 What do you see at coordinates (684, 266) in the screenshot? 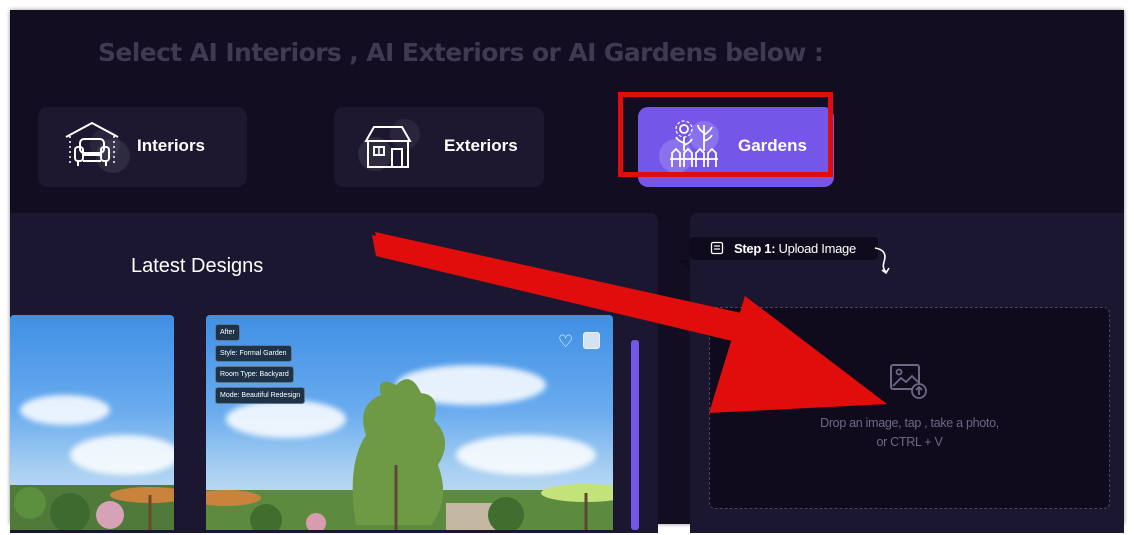
I see `step-tag-notch` at bounding box center [684, 266].